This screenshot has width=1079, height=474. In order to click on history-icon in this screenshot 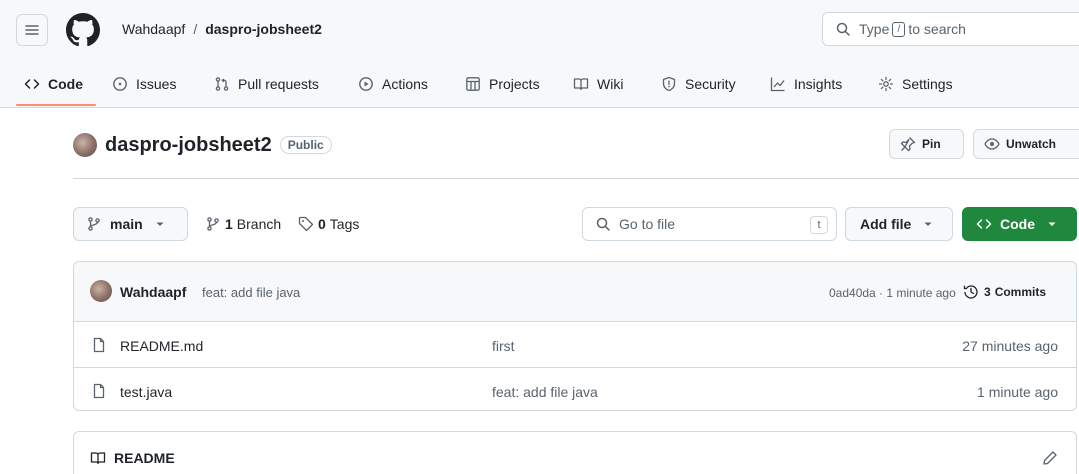, I will do `click(971, 292)`.